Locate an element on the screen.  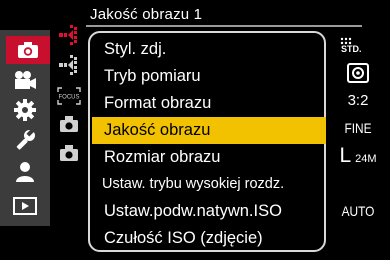
image-quality-icon is located at coordinates (68, 65).